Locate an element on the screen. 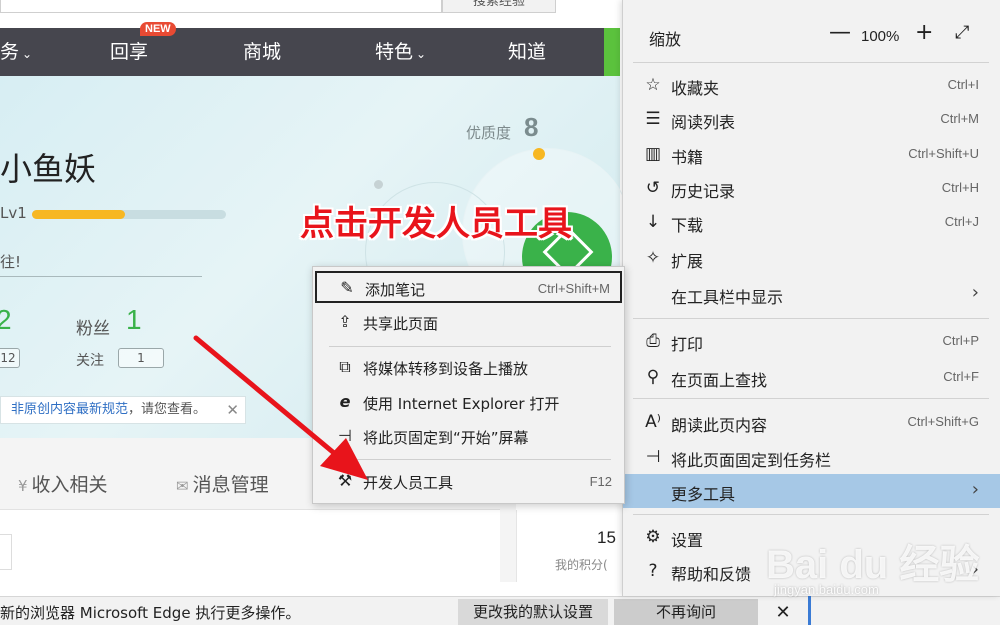  menu-item-find: ⚲ 在页面上查找 Ctrl+F is located at coordinates (811, 377).